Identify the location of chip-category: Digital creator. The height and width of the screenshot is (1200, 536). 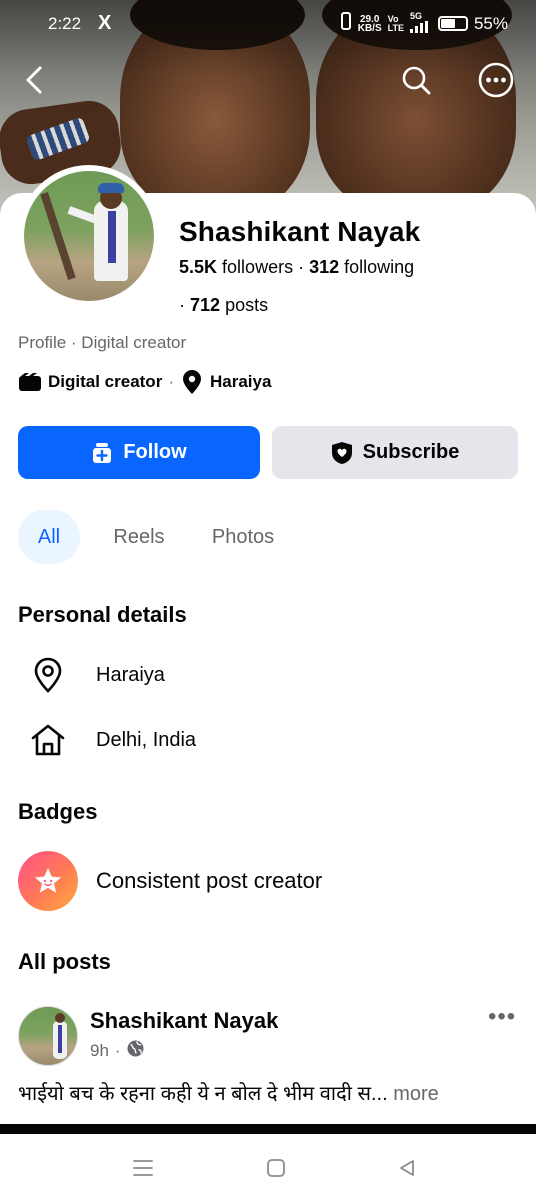
(105, 381).